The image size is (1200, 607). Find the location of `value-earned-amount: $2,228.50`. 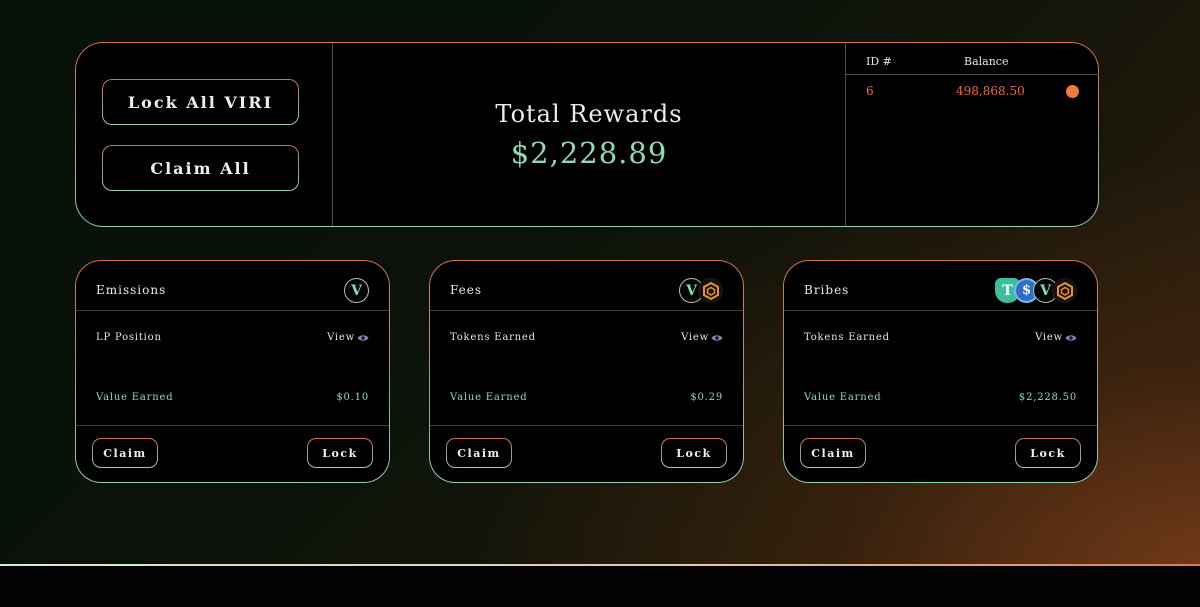

value-earned-amount: $2,228.50 is located at coordinates (1047, 397).